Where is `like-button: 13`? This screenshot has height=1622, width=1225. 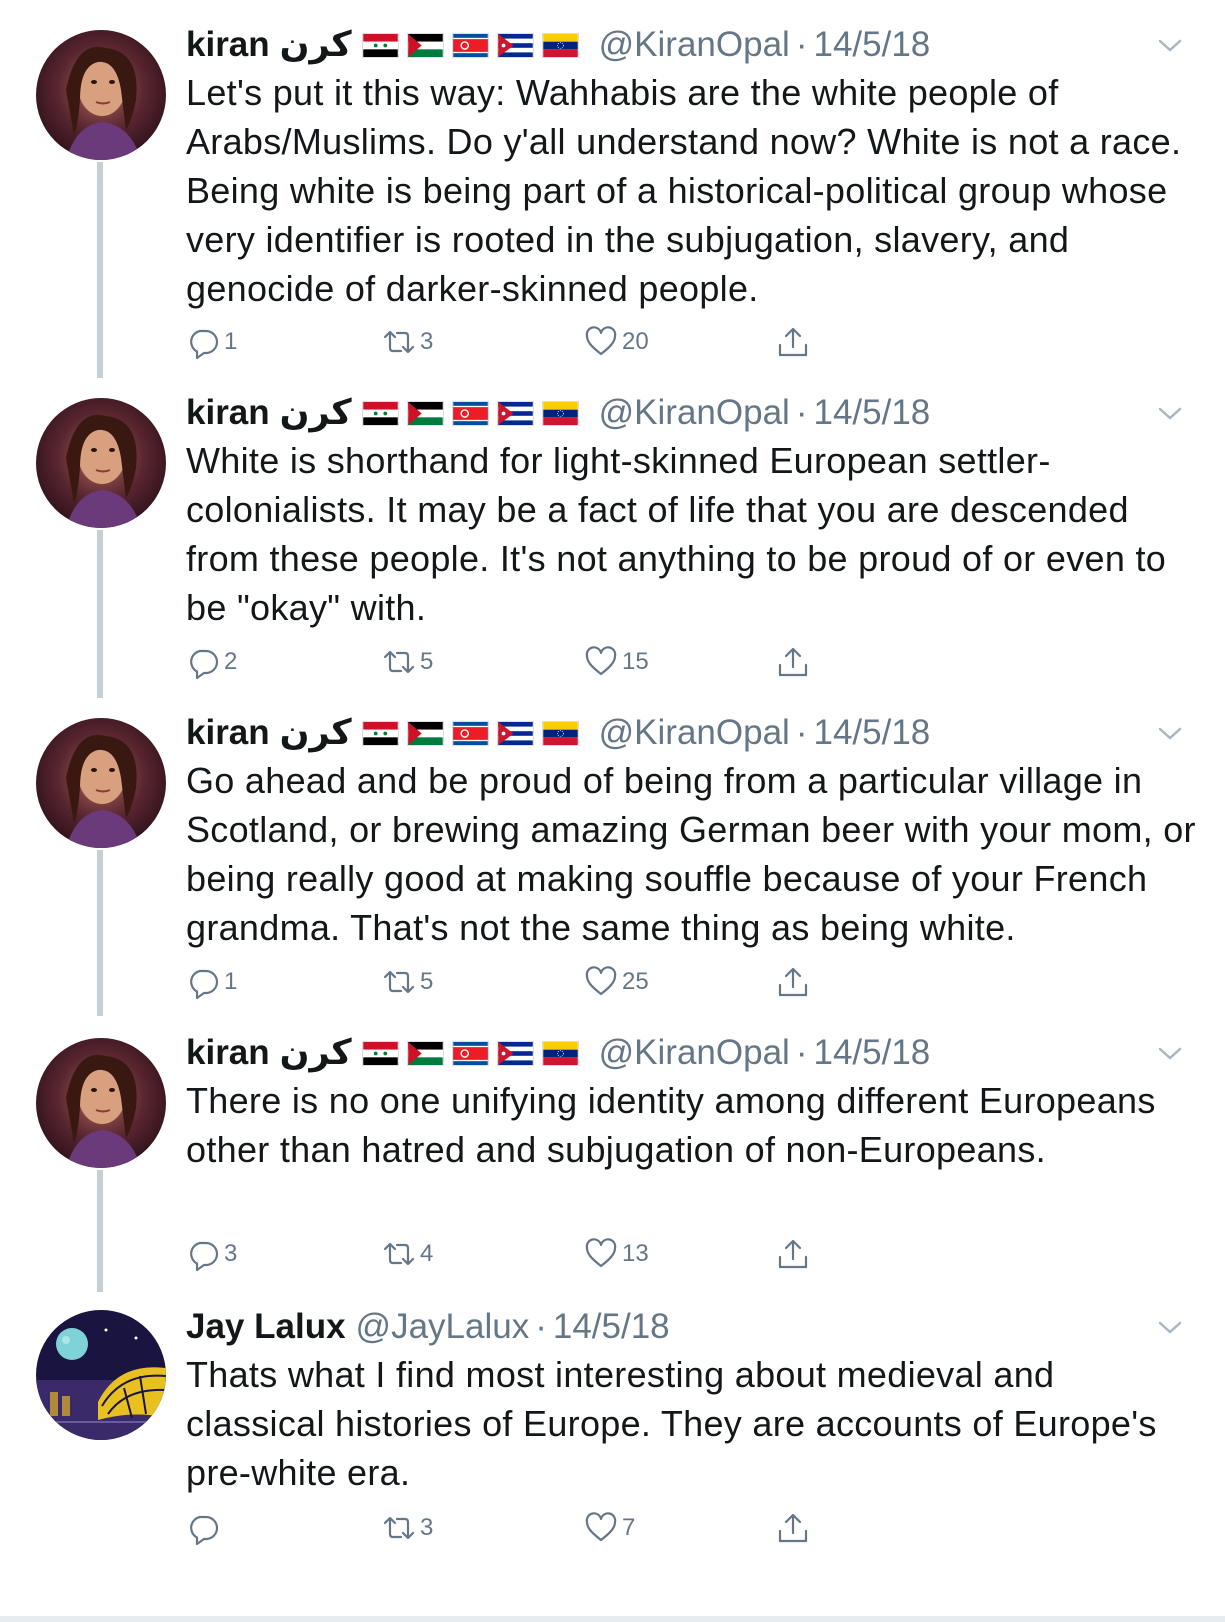 like-button: 13 is located at coordinates (616, 1254).